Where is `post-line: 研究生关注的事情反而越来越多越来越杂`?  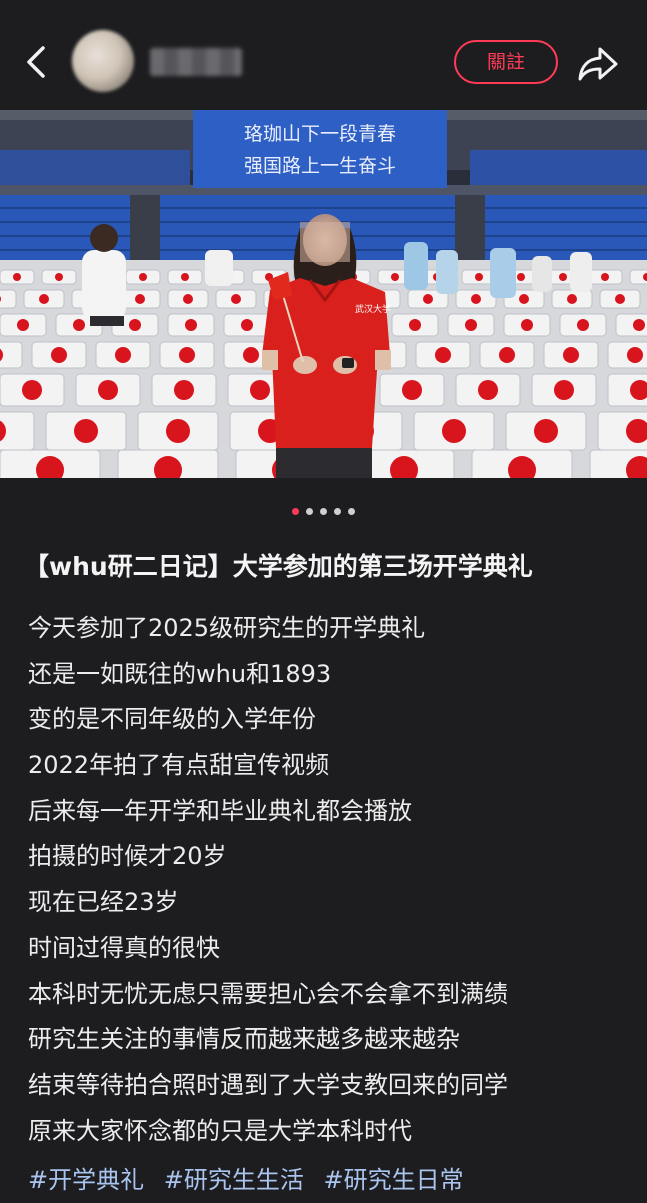 post-line: 研究生关注的事情反而越来越多越来越杂 is located at coordinates (244, 1039).